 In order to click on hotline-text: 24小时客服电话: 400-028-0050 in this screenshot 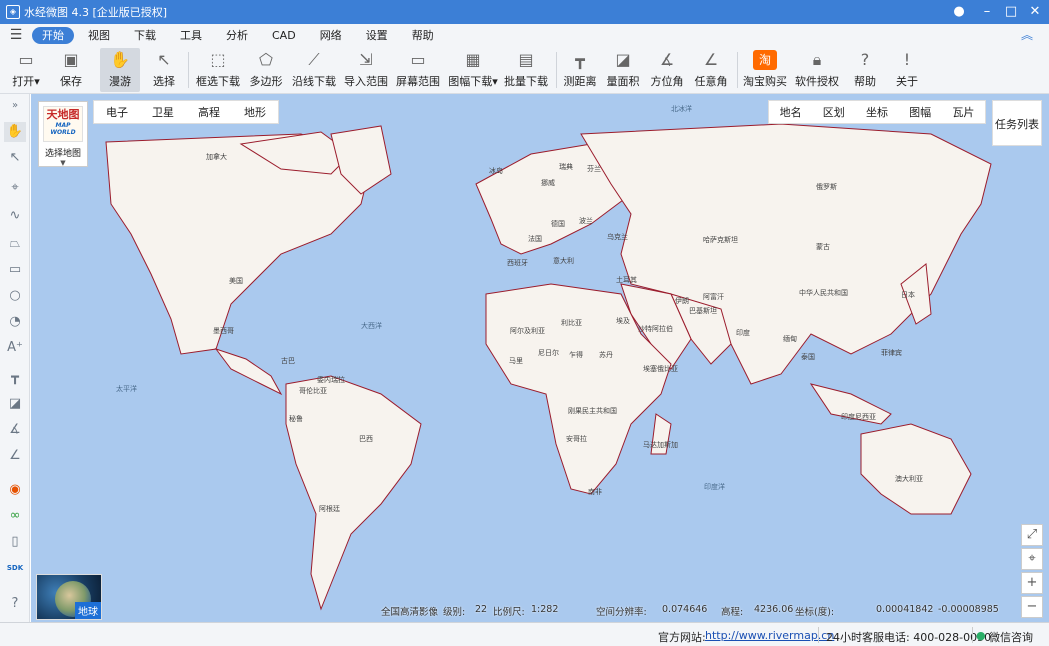, I will do `click(909, 637)`.